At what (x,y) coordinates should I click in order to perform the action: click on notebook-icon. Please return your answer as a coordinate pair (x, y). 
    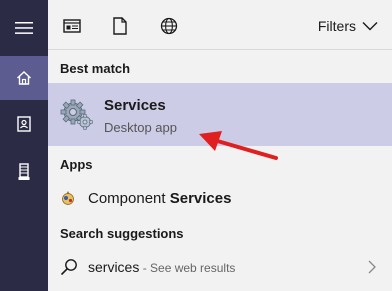
    Looking at the image, I should click on (24, 124).